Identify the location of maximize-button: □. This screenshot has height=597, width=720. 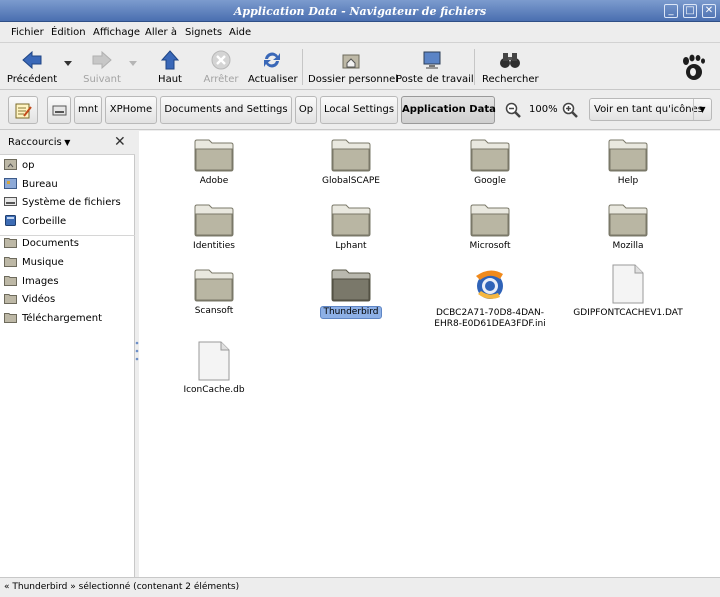
(690, 11).